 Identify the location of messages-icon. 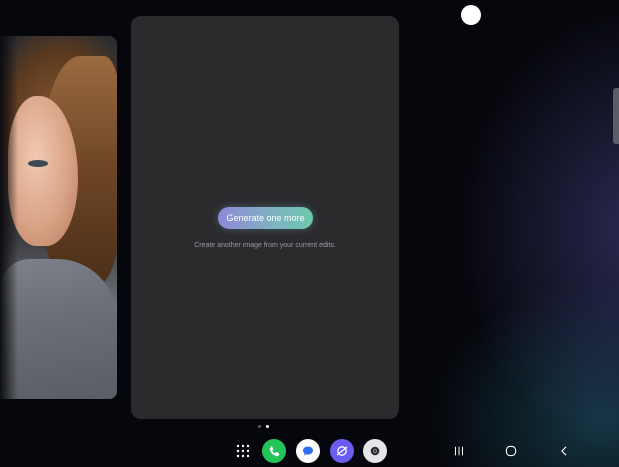
(308, 451).